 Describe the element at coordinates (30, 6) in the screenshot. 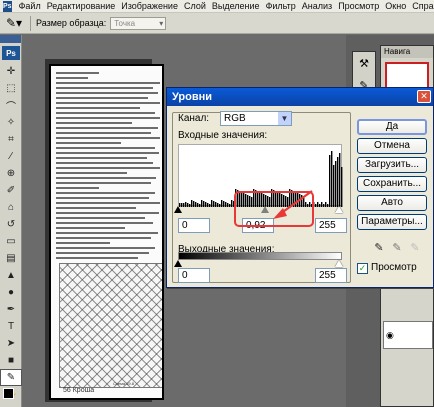

I see `menu-file: Файл` at that location.